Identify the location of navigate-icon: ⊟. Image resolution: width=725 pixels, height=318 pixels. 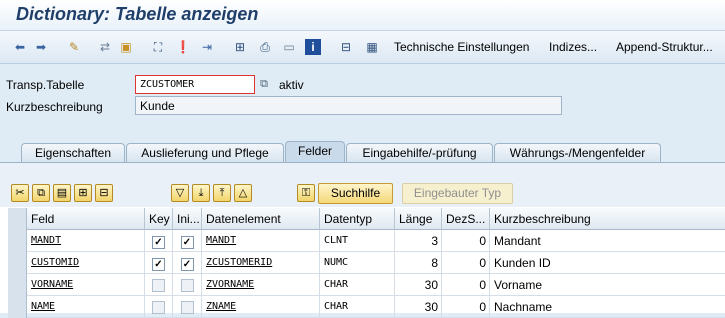
(346, 47).